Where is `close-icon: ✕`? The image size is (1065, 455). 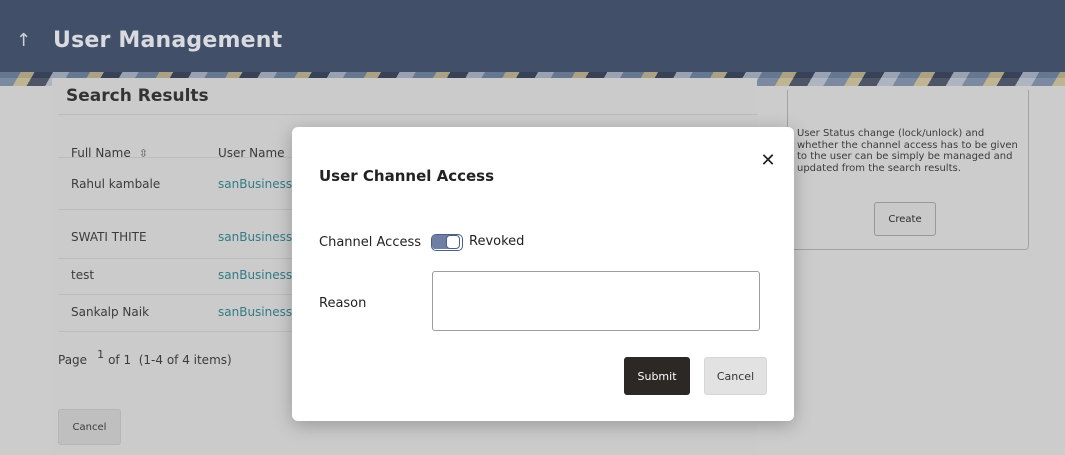
close-icon: ✕ is located at coordinates (768, 161).